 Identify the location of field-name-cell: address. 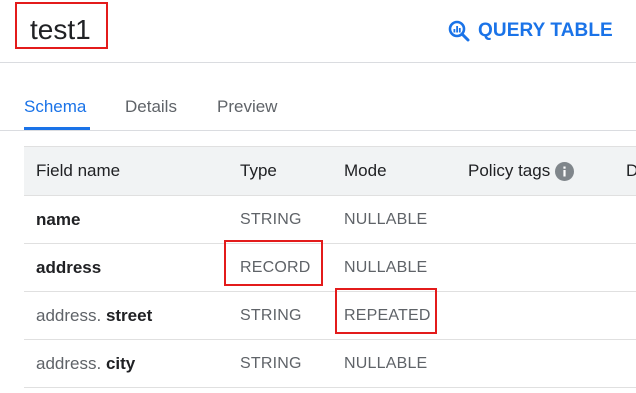
(68, 267).